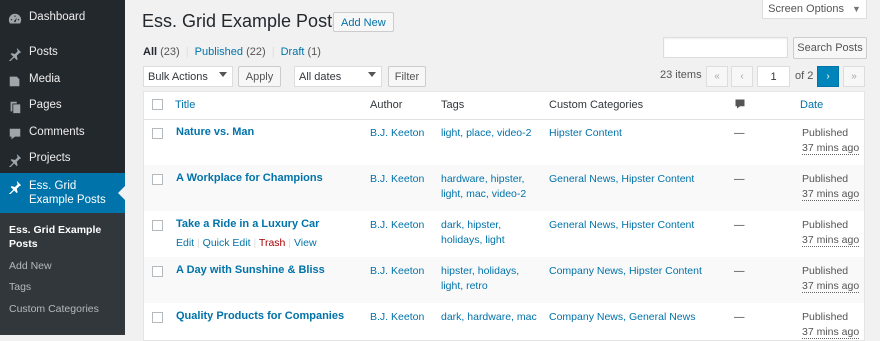 This screenshot has height=341, width=880. What do you see at coordinates (150, 52) in the screenshot?
I see `view-all-link: All` at bounding box center [150, 52].